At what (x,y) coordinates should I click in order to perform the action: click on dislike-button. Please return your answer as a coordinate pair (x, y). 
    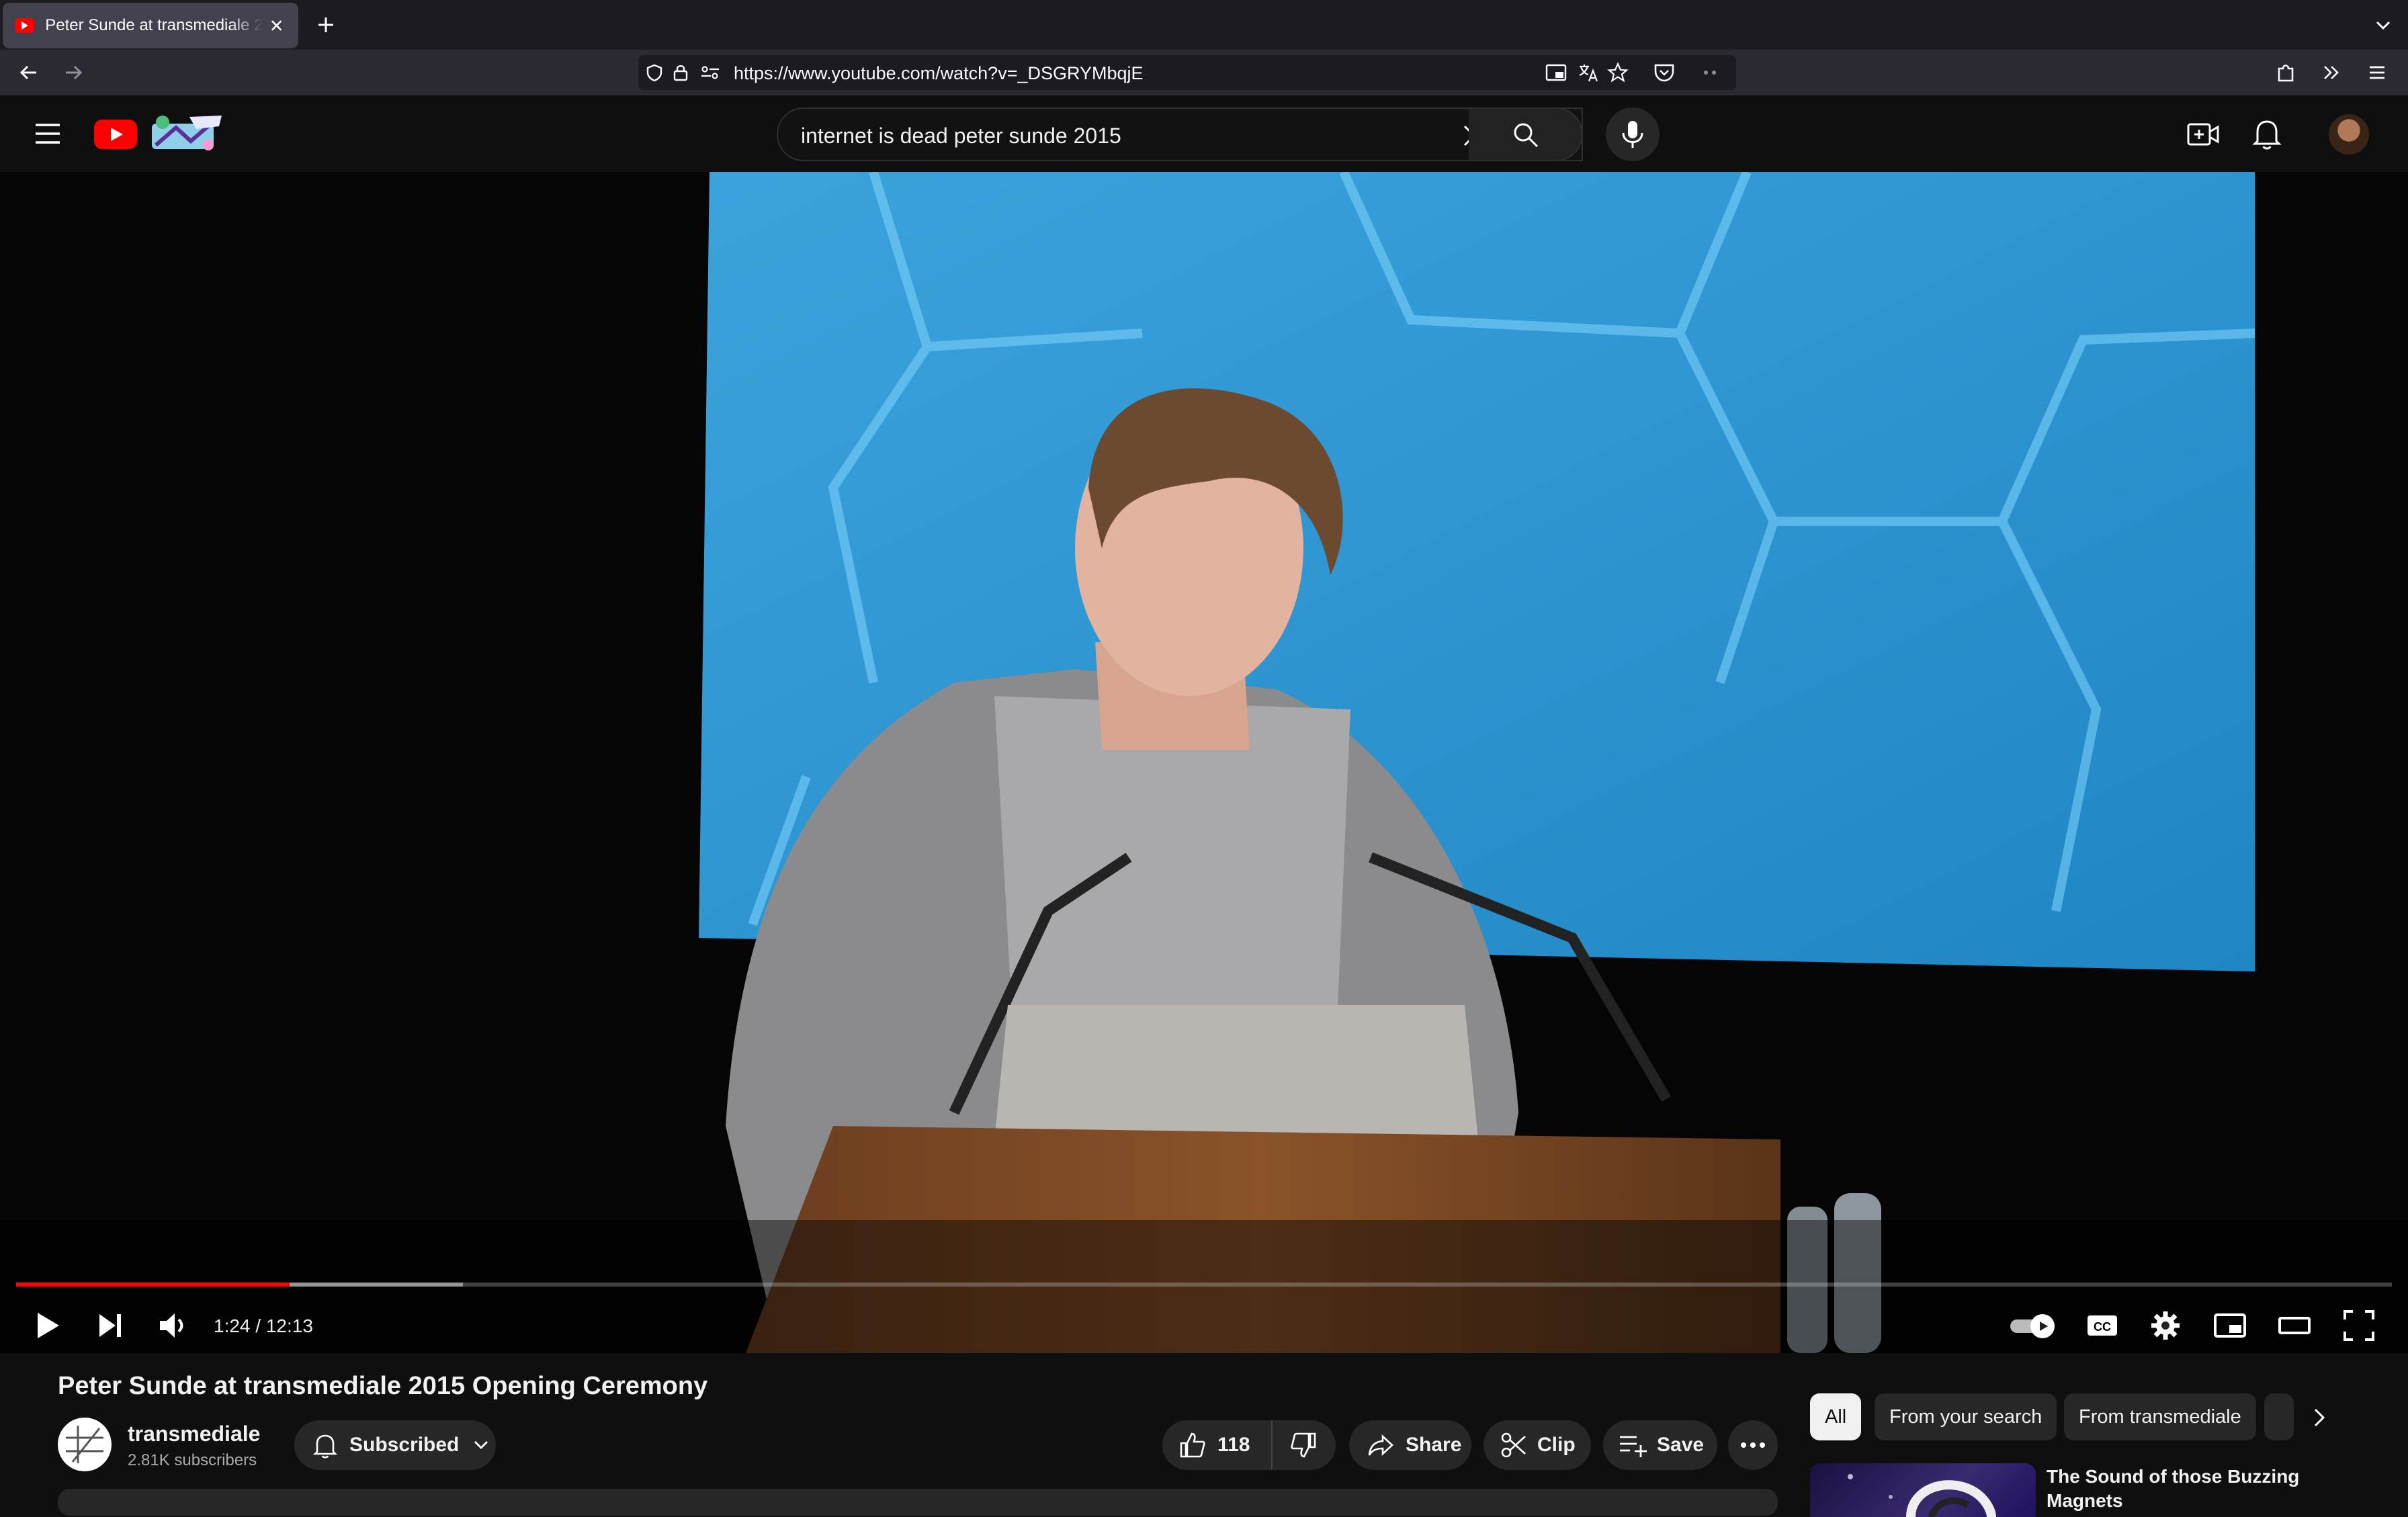
    Looking at the image, I should click on (1303, 1445).